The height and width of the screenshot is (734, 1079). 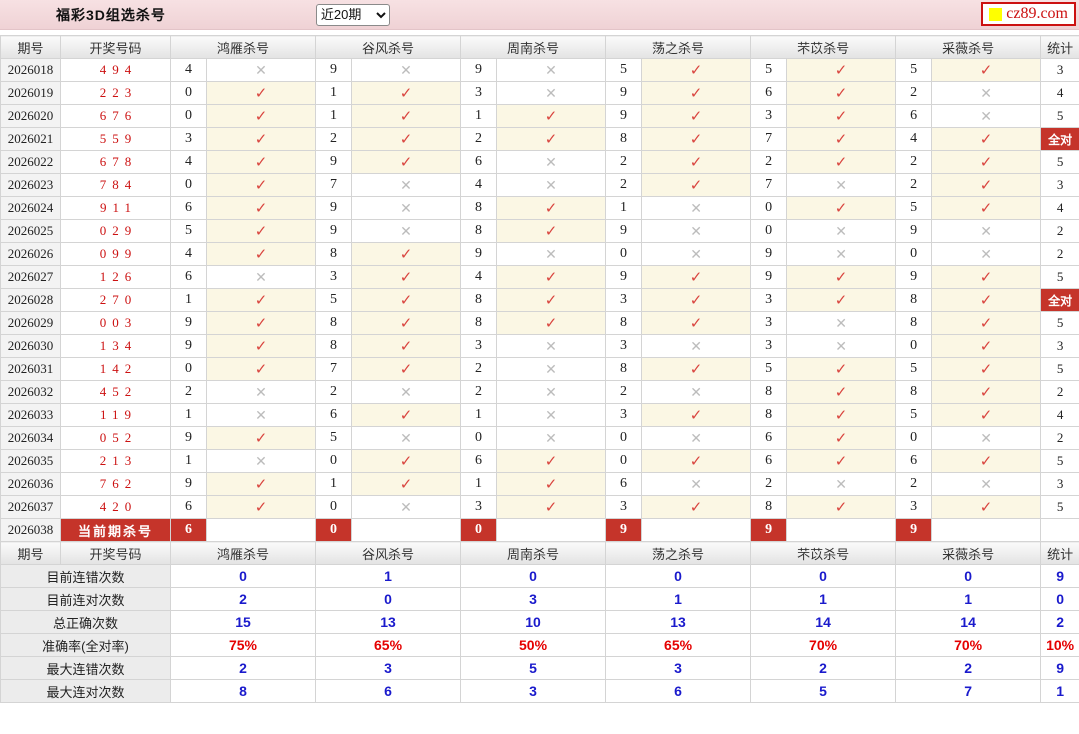 What do you see at coordinates (539, 323) in the screenshot?
I see `table-row: 2026029 003 9 ✓ 8 ✓ 8 ✓ 8 ✓ 3 ✕ 8 ✓ 5` at bounding box center [539, 323].